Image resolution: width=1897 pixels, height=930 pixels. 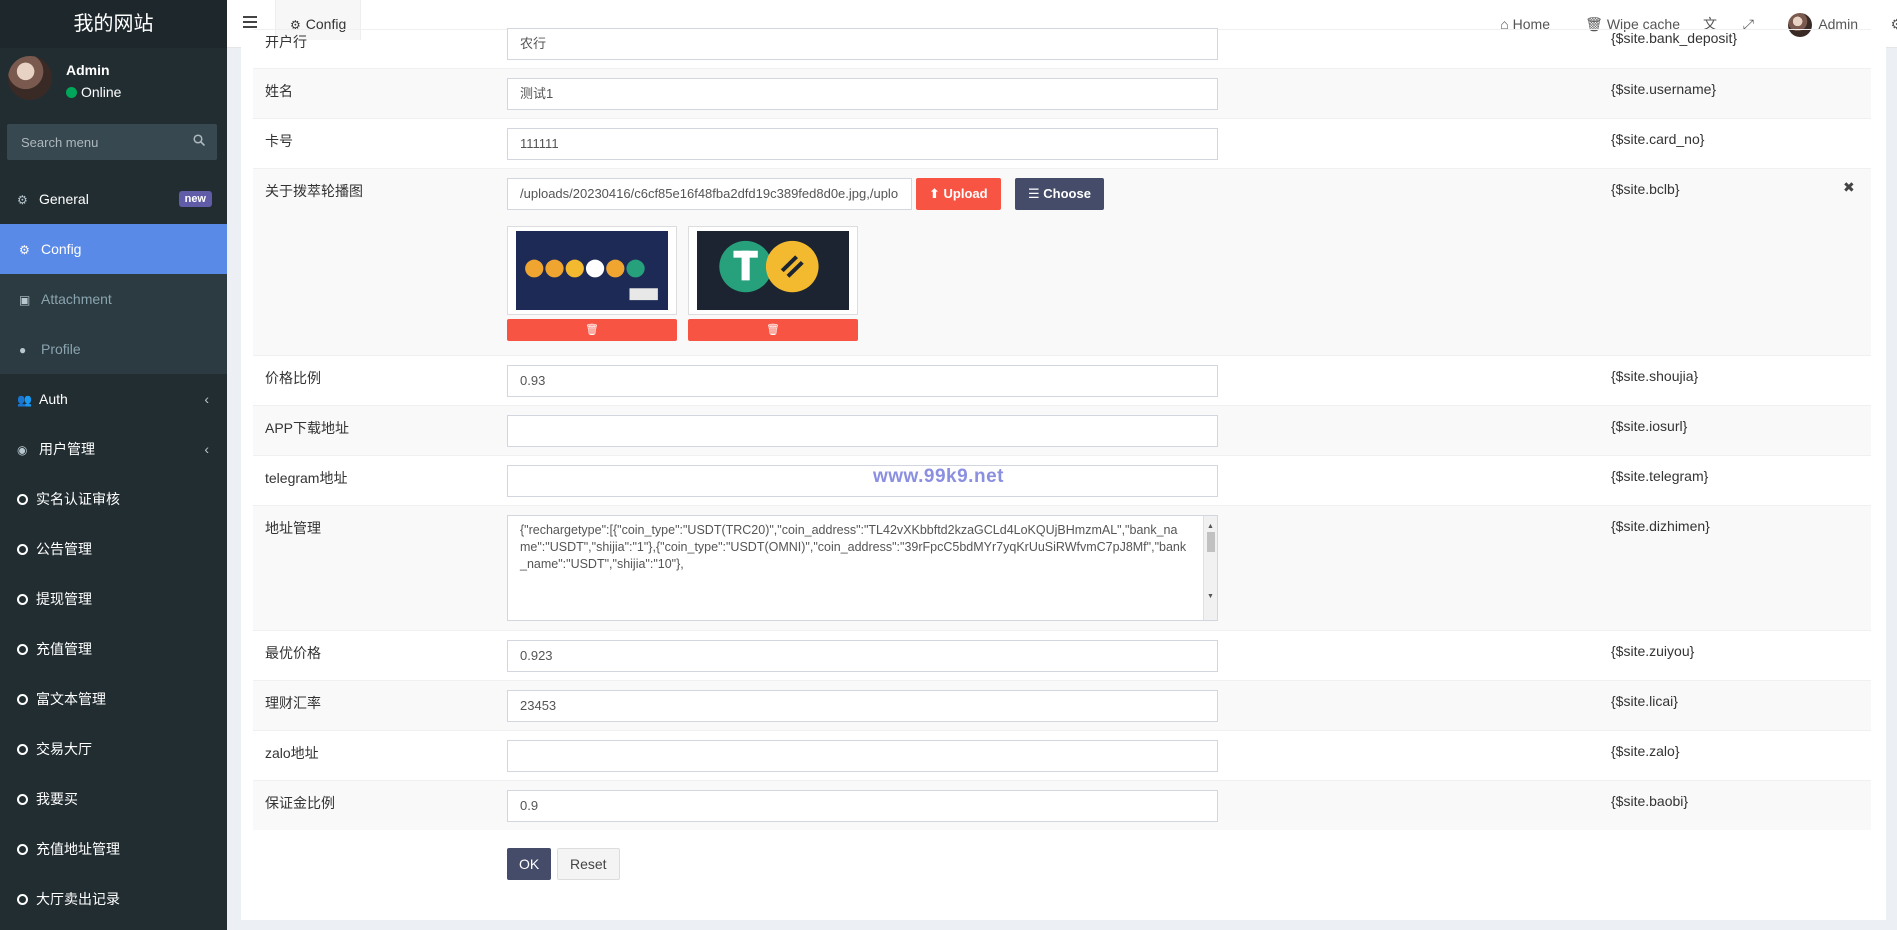 What do you see at coordinates (199, 140) in the screenshot?
I see `search-icon` at bounding box center [199, 140].